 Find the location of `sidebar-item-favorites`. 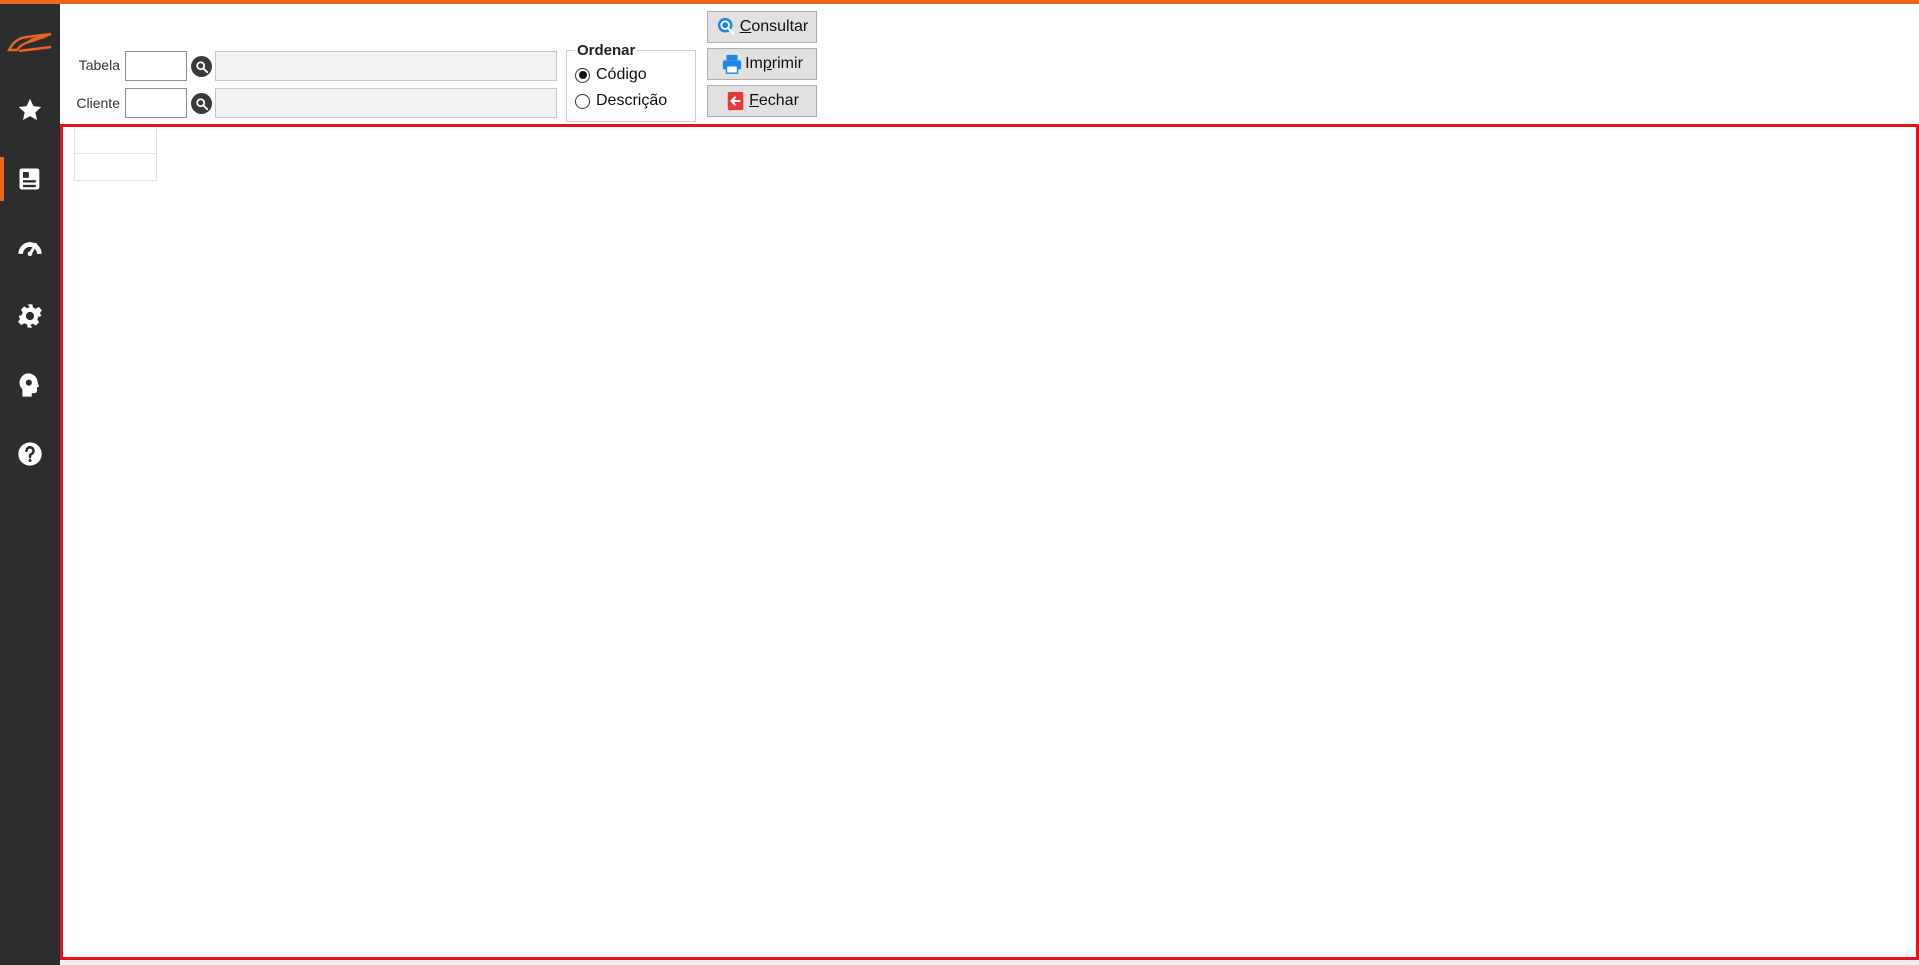

sidebar-item-favorites is located at coordinates (30, 110).